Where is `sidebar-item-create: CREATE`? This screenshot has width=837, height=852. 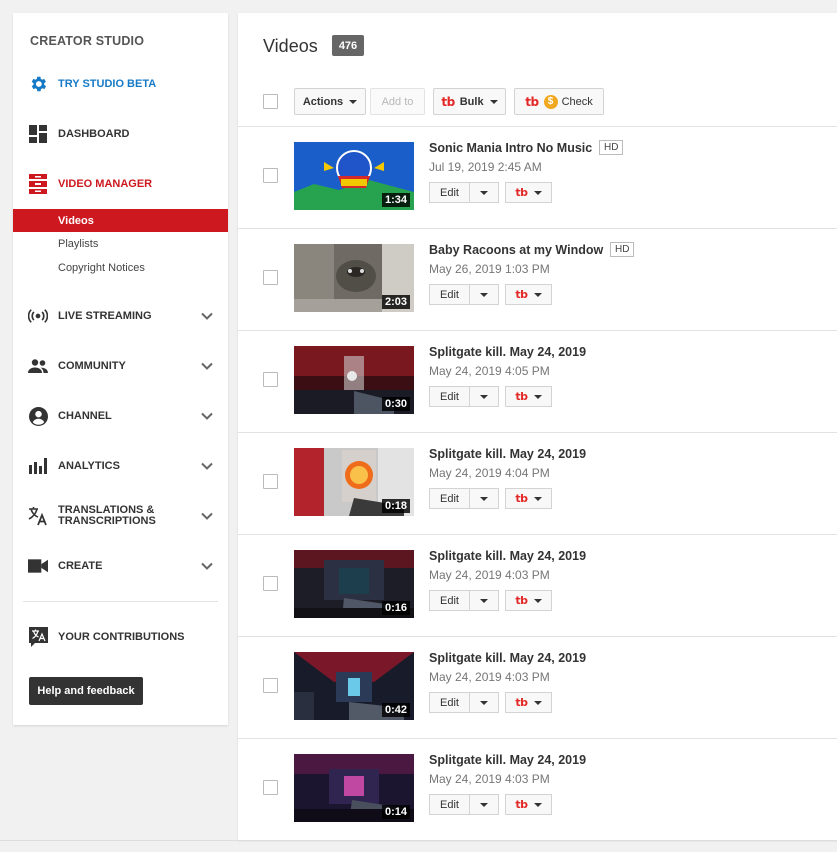 sidebar-item-create: CREATE is located at coordinates (120, 566).